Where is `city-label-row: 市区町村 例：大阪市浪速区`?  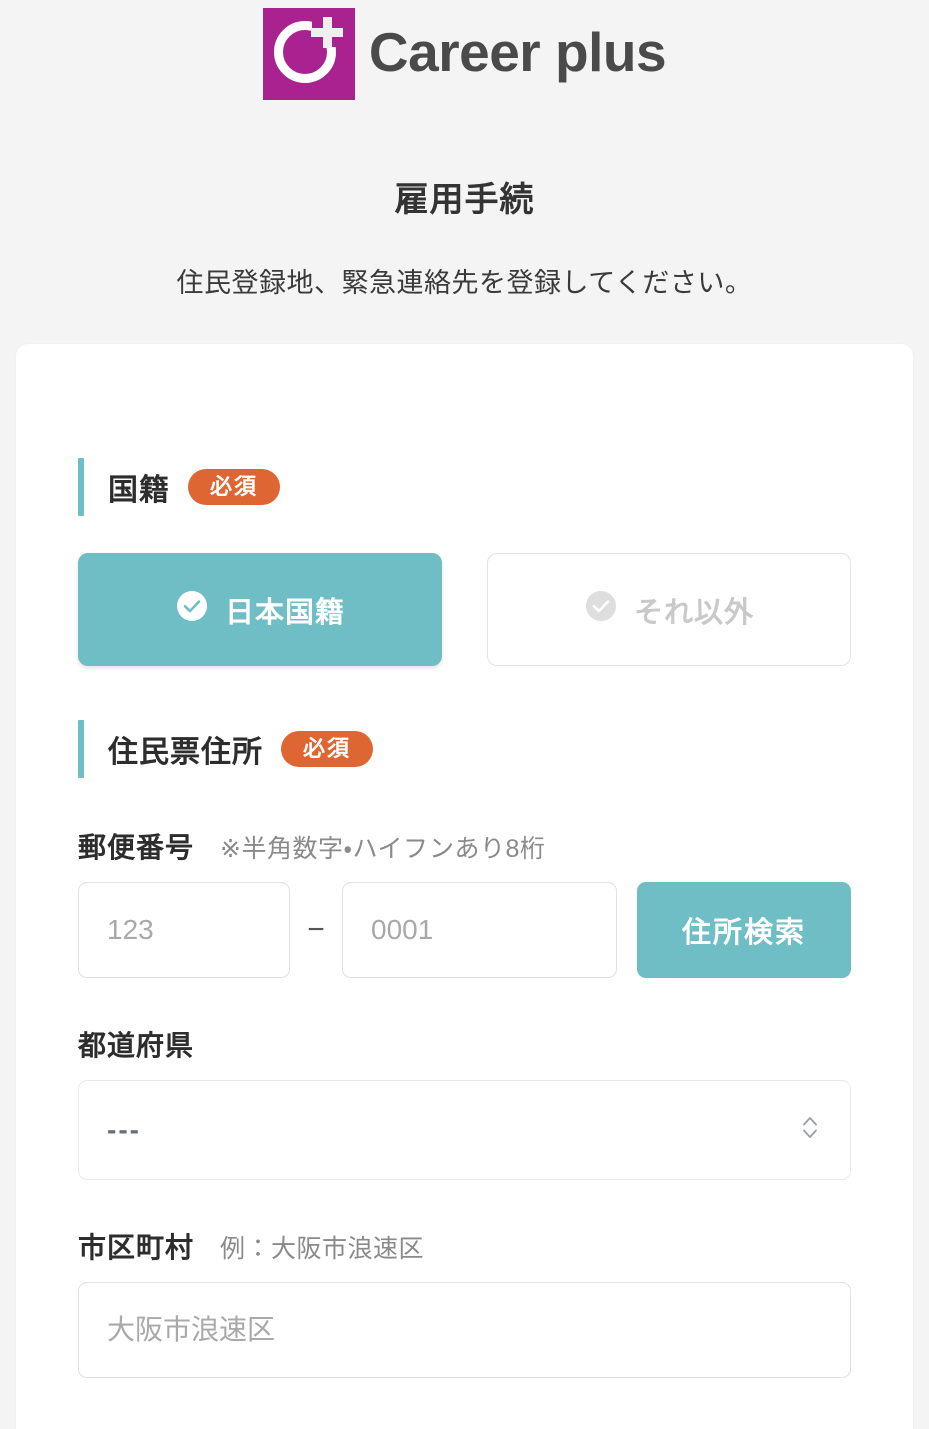 city-label-row: 市区町村 例：大阪市浪速区 is located at coordinates (464, 1246).